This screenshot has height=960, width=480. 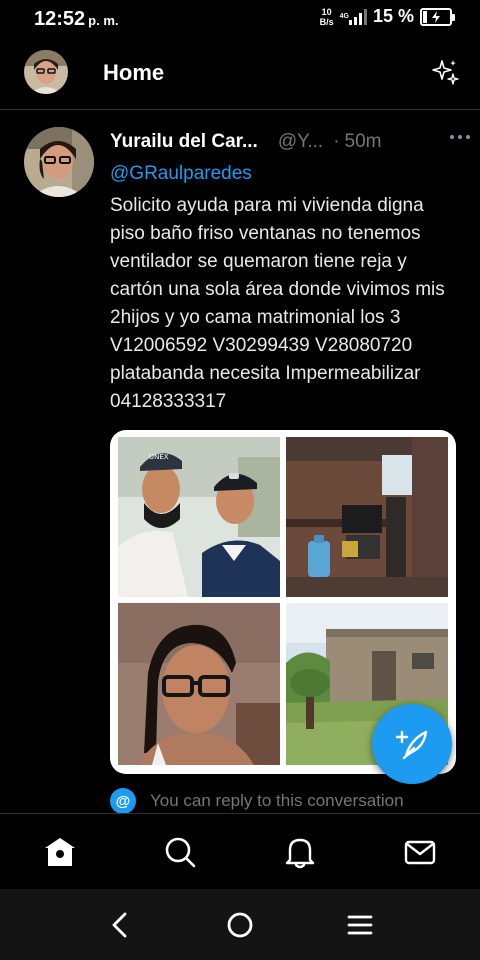 I want to click on system-home-button, so click(x=240, y=925).